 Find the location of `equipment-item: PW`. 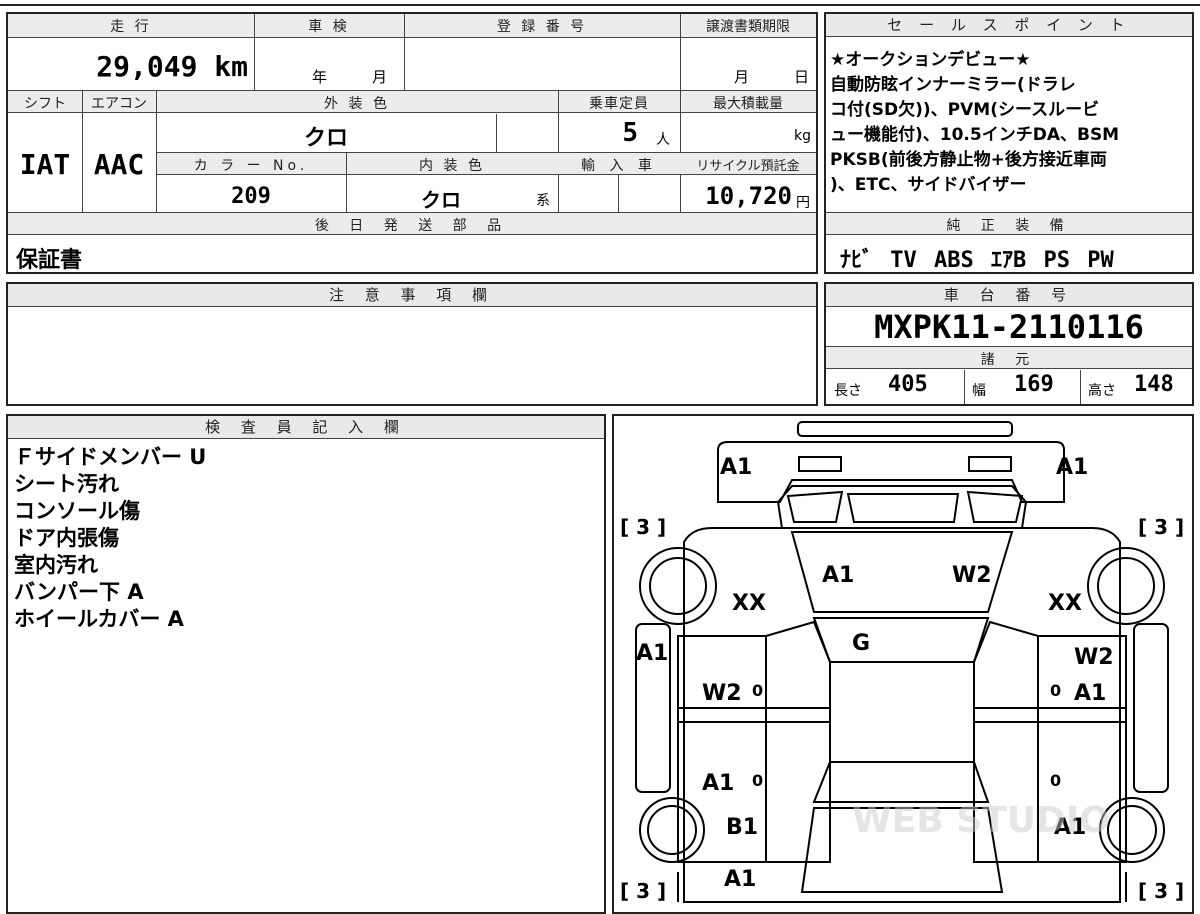

equipment-item: PW is located at coordinates (1100, 260).